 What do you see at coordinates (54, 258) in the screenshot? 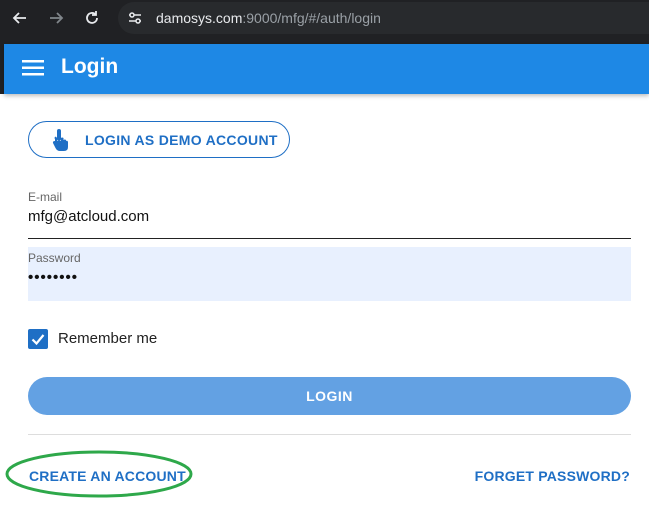
I see `password-label: Password` at bounding box center [54, 258].